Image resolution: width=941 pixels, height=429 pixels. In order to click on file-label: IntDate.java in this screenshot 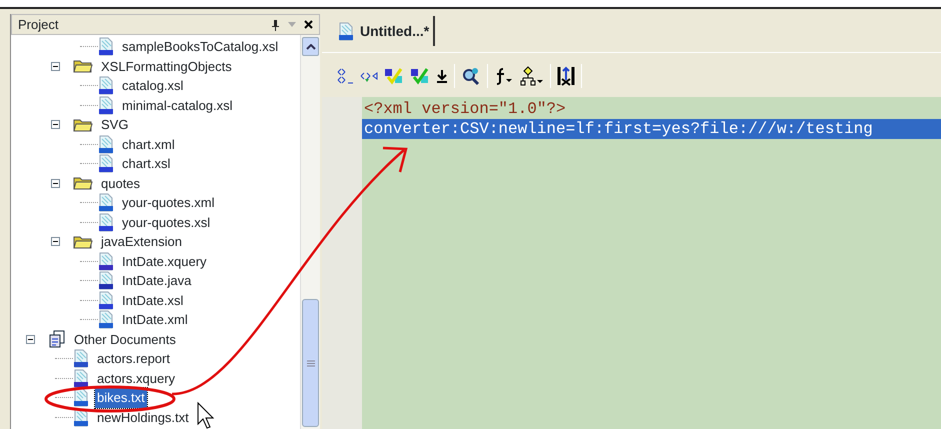, I will do `click(157, 280)`.